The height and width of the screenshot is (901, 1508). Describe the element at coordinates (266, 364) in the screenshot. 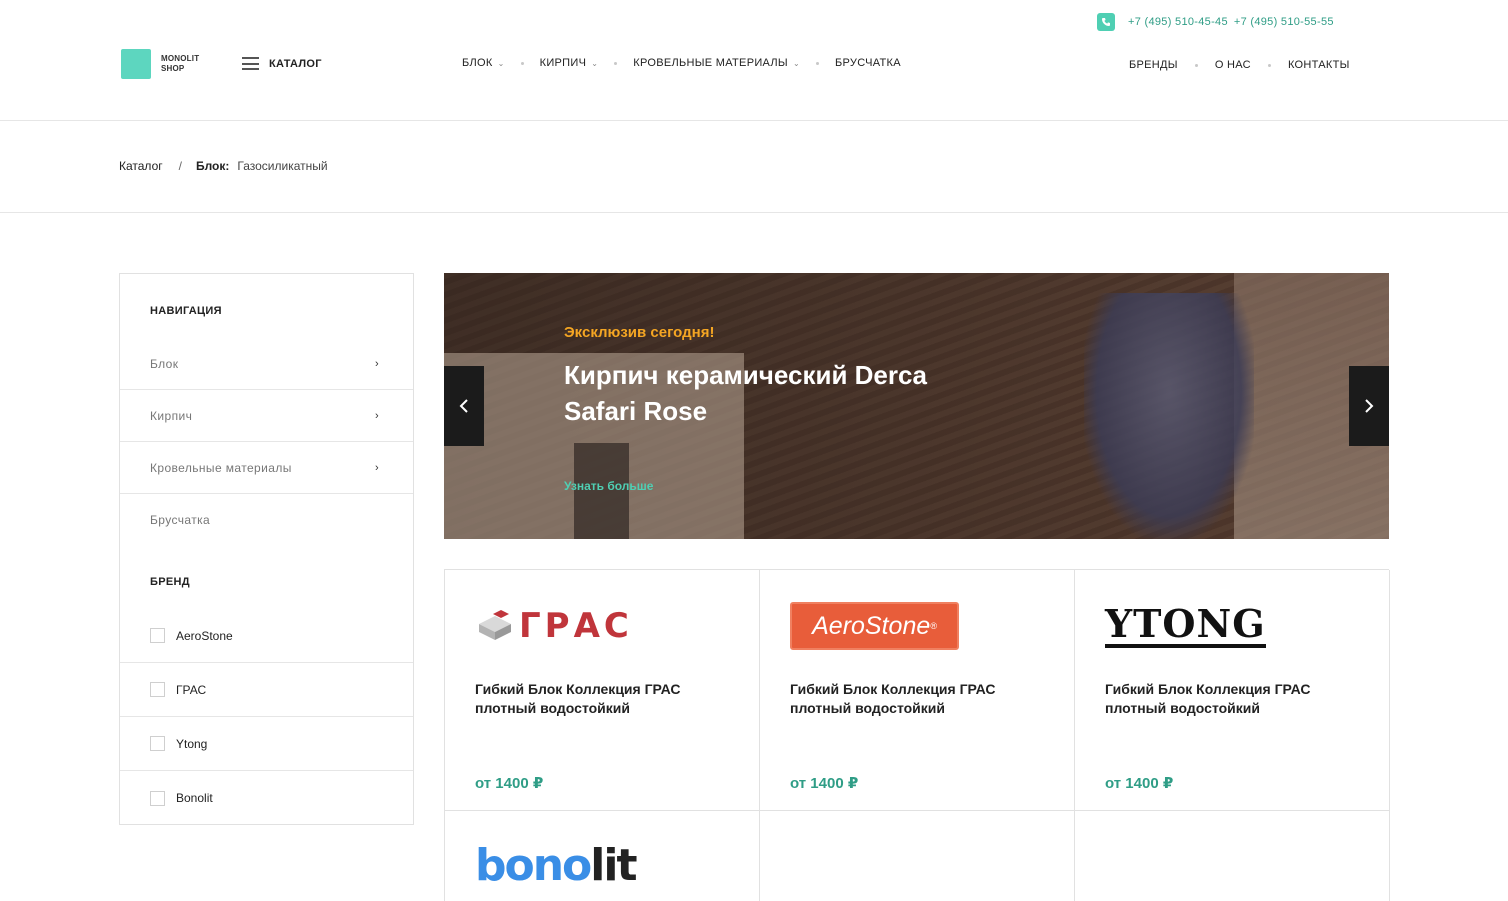

I see `sidebar-item-block: Блок ›` at that location.